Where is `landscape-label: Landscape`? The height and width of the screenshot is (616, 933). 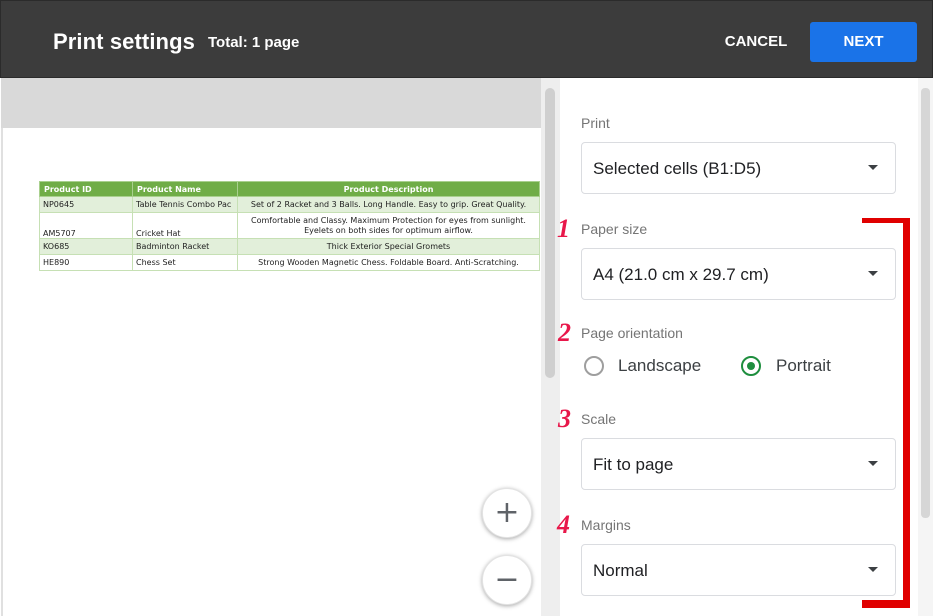
landscape-label: Landscape is located at coordinates (659, 366).